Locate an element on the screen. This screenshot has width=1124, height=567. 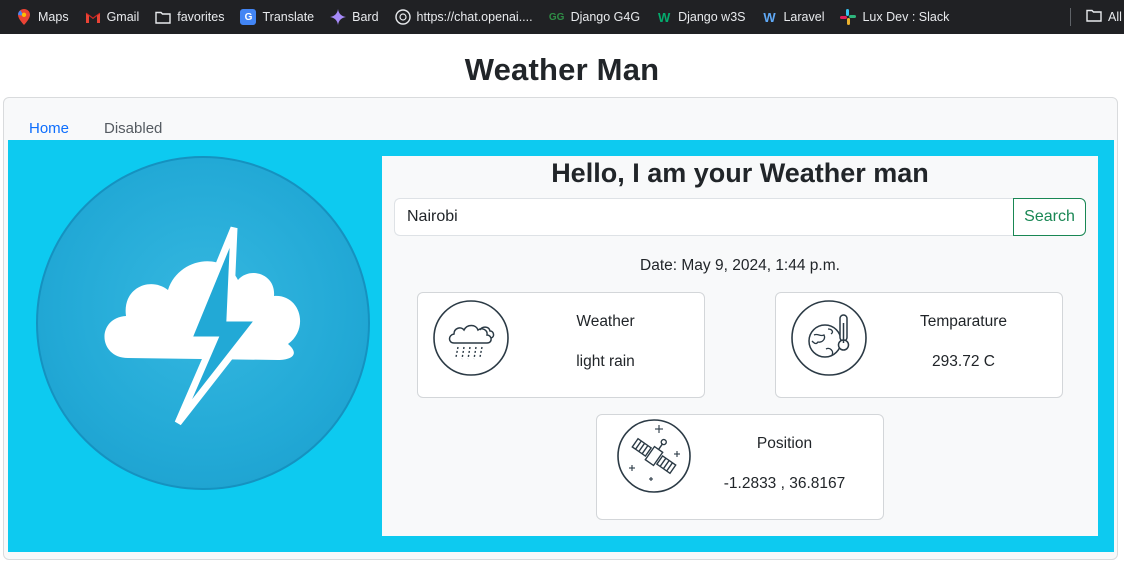
position-card: Position -1.2833 , 36.8167 is located at coordinates (740, 467).